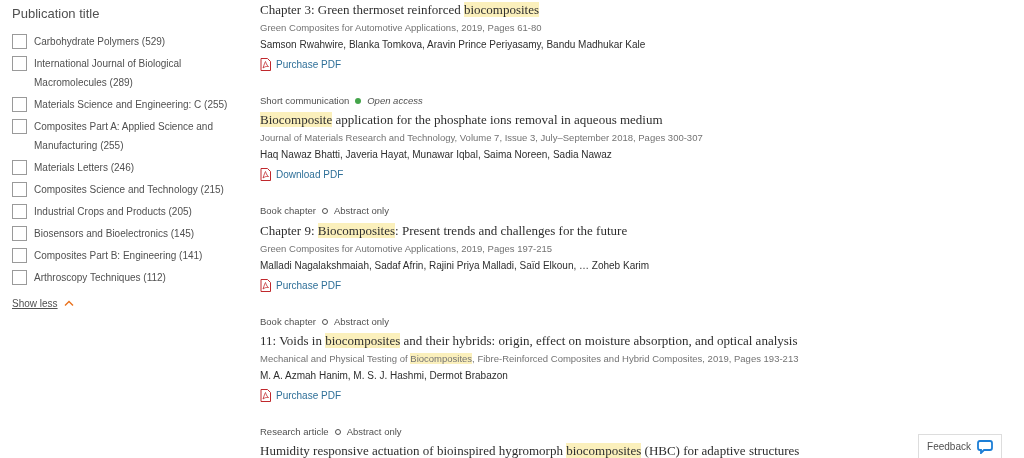 The image size is (1024, 458). I want to click on article-title-link: Humidity responsive actuation of bioinspired hygromorph biocomposites (HBC) for adaptive structures, so click(530, 450).